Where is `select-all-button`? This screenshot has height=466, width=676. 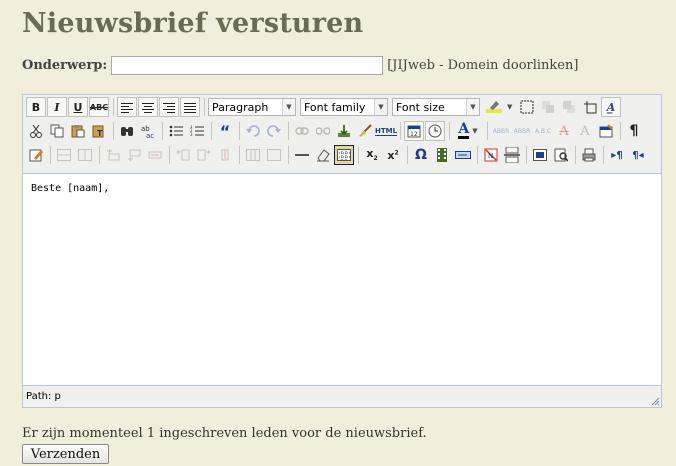 select-all-button is located at coordinates (527, 107).